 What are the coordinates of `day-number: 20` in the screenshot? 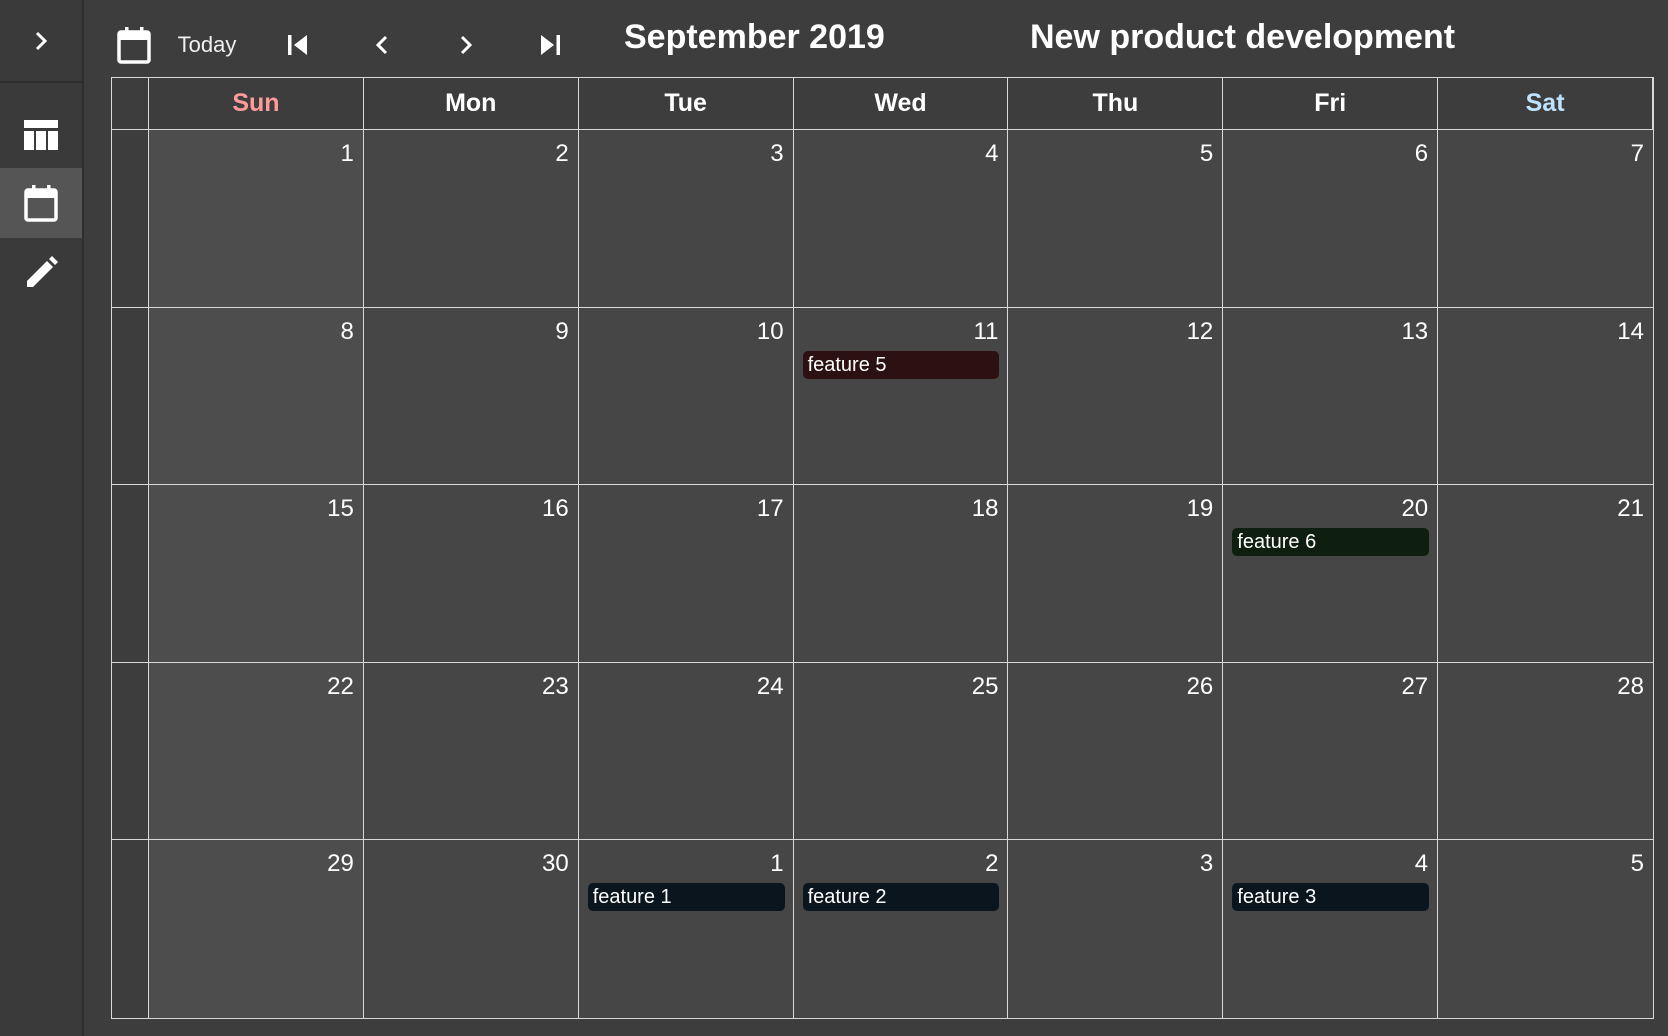 It's located at (1415, 509).